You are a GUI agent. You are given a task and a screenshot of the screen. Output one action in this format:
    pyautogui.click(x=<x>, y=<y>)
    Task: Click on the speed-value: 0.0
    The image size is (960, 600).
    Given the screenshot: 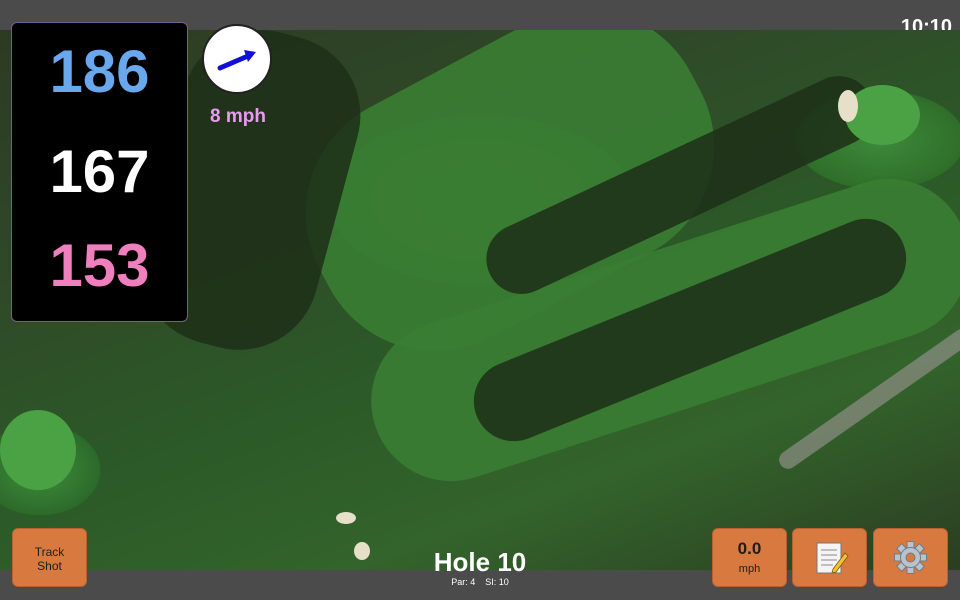 What is the action you would take?
    pyautogui.click(x=749, y=548)
    